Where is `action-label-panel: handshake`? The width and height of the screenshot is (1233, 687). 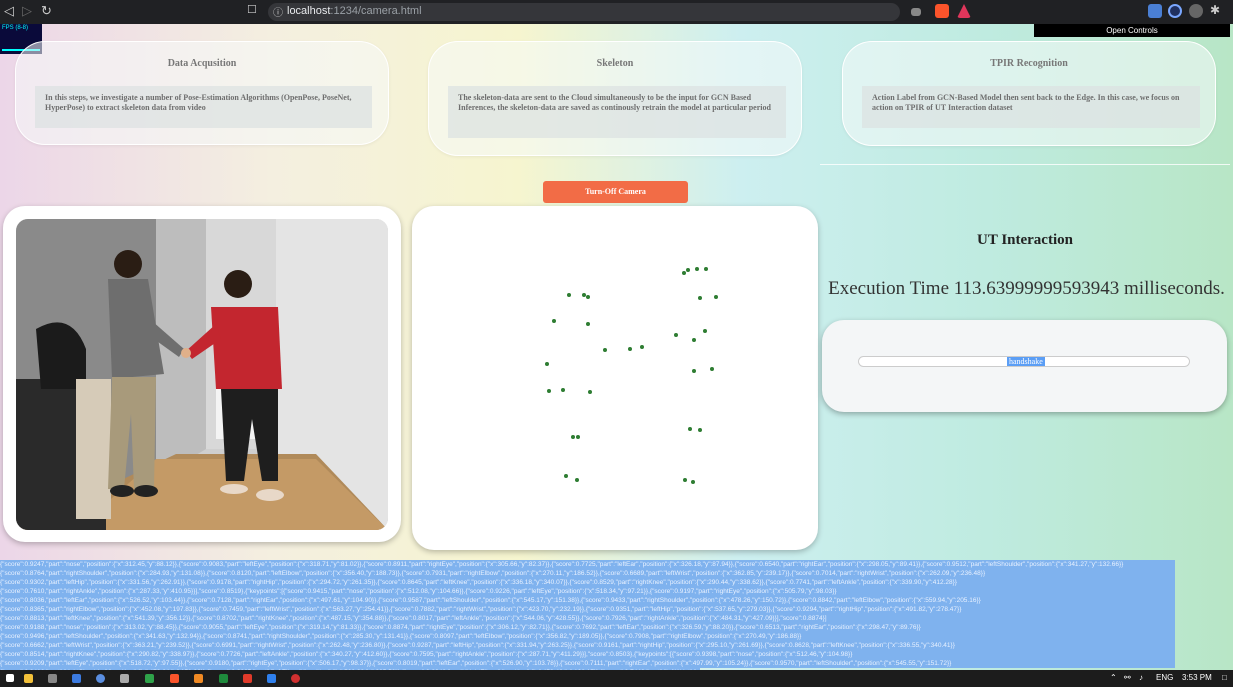
action-label-panel: handshake is located at coordinates (1024, 366).